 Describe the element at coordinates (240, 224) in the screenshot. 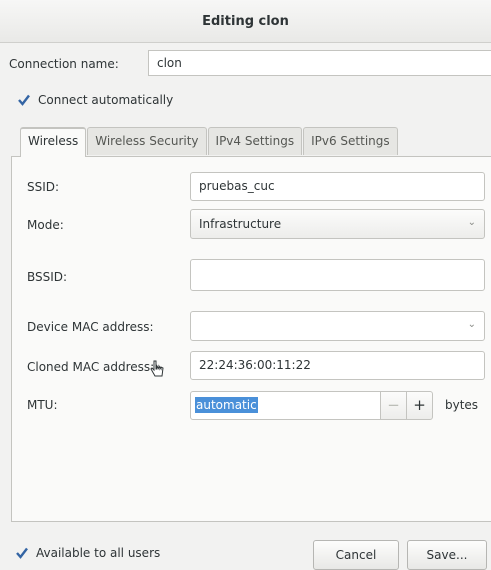

I see `mode-value: Infrastructure` at that location.